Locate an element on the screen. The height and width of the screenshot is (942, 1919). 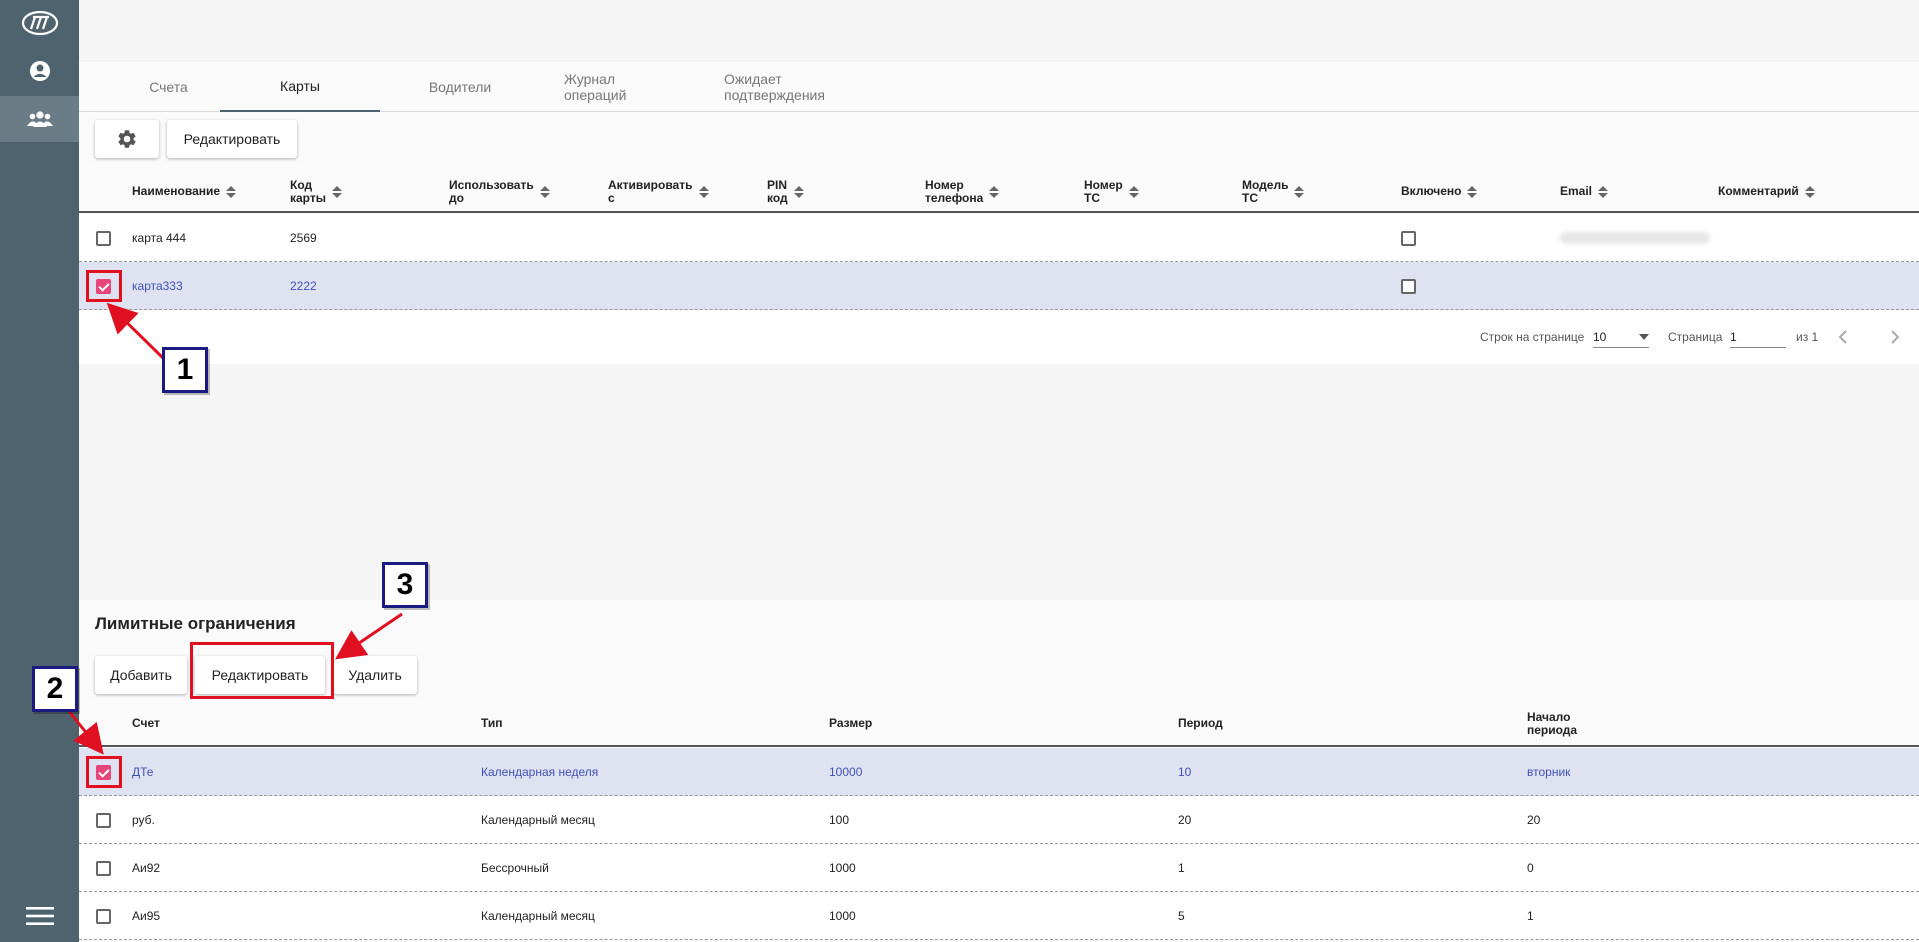
limit-period-start: 20 is located at coordinates (1534, 820).